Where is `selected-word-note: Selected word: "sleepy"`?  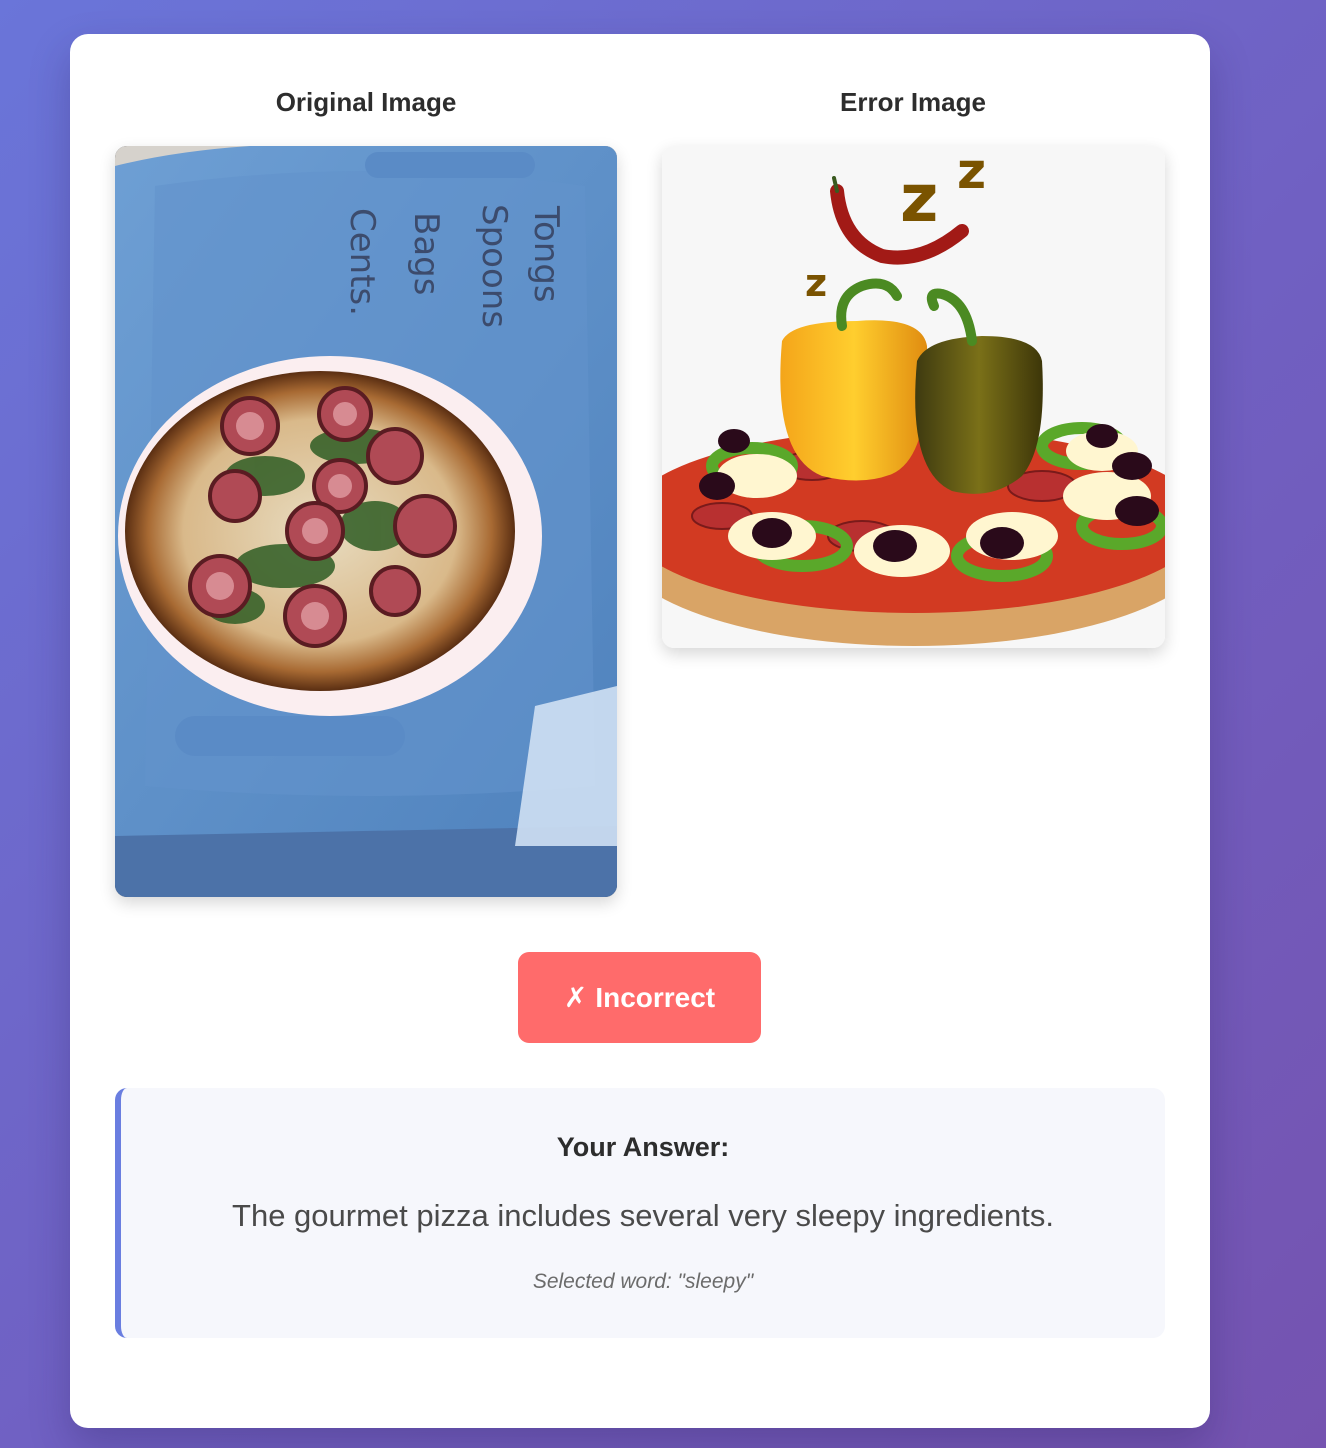 selected-word-note: Selected word: "sleepy" is located at coordinates (643, 1281).